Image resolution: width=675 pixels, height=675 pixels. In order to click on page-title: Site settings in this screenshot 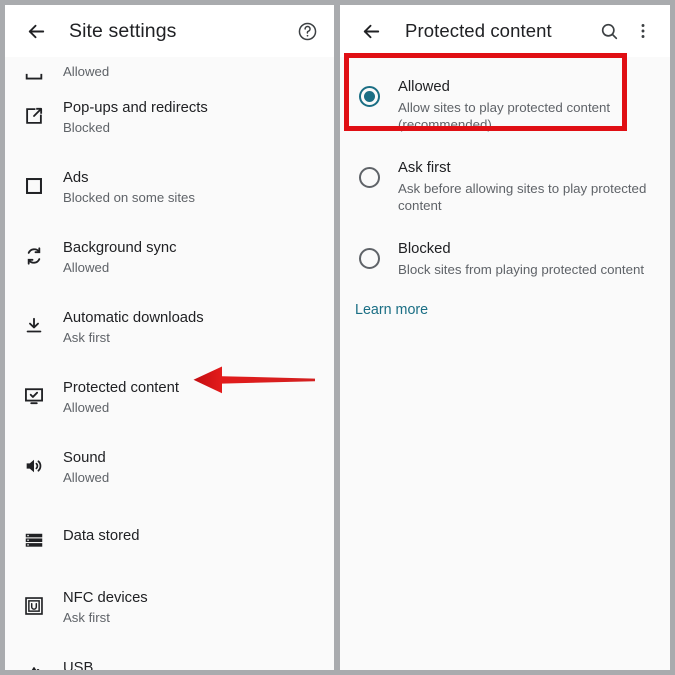, I will do `click(123, 30)`.